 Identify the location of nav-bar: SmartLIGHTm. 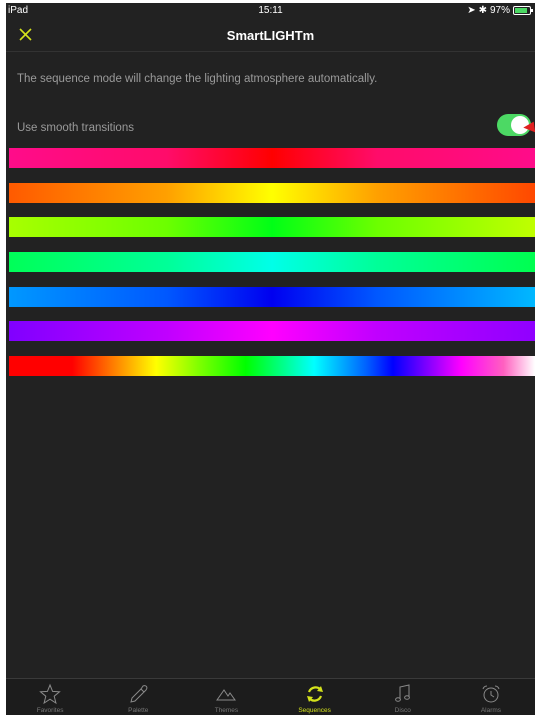
(270, 35).